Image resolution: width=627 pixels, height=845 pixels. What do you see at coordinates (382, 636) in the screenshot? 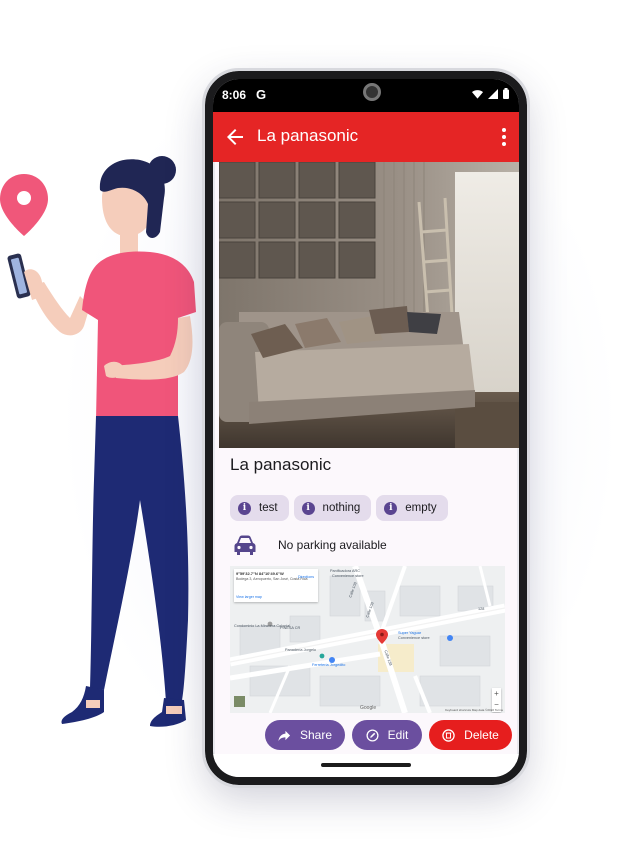
I see `map-marker-pin` at bounding box center [382, 636].